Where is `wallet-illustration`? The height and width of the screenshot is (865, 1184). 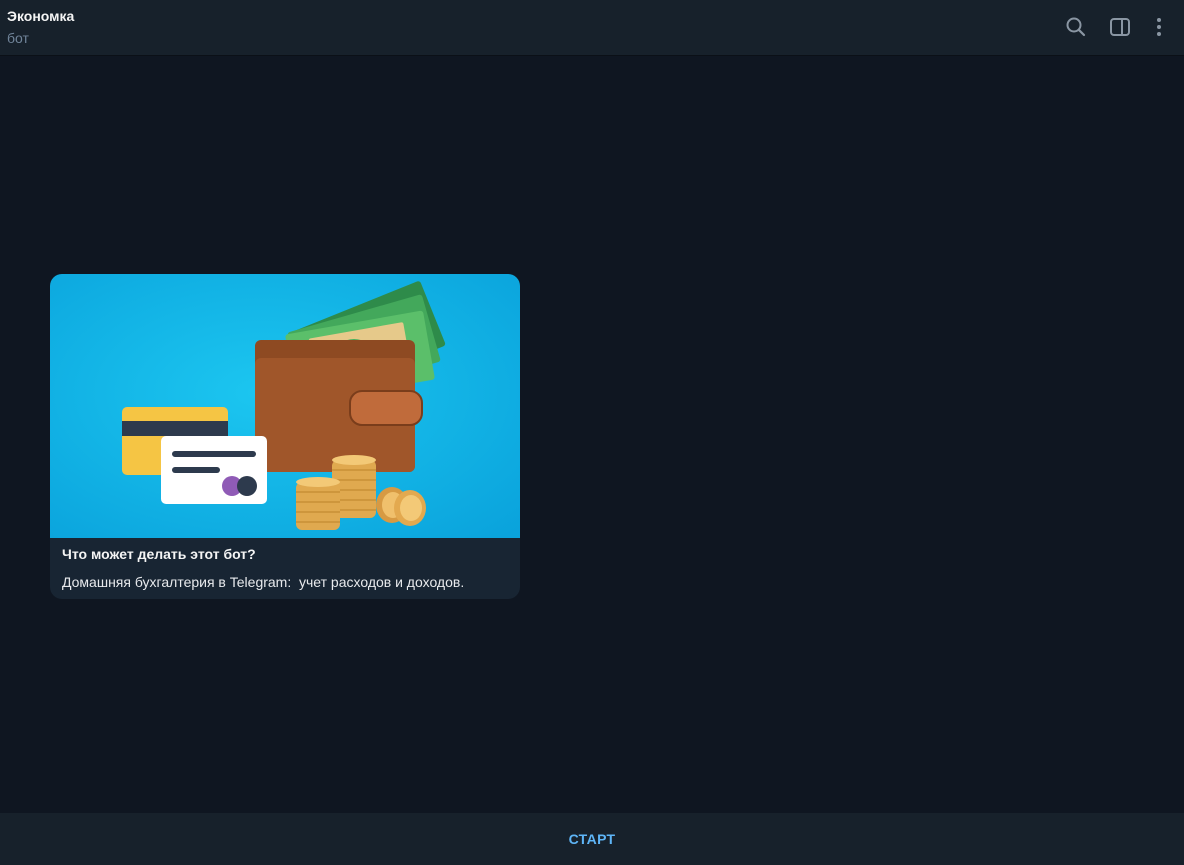 wallet-illustration is located at coordinates (285, 406).